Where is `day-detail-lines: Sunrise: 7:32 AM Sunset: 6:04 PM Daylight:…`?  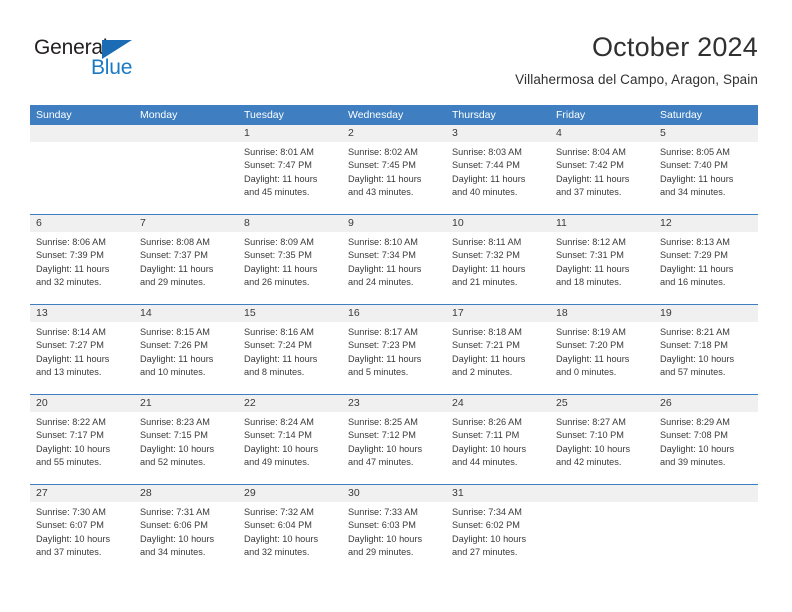 day-detail-lines: Sunrise: 7:32 AM Sunset: 6:04 PM Daylight:… is located at coordinates (290, 531).